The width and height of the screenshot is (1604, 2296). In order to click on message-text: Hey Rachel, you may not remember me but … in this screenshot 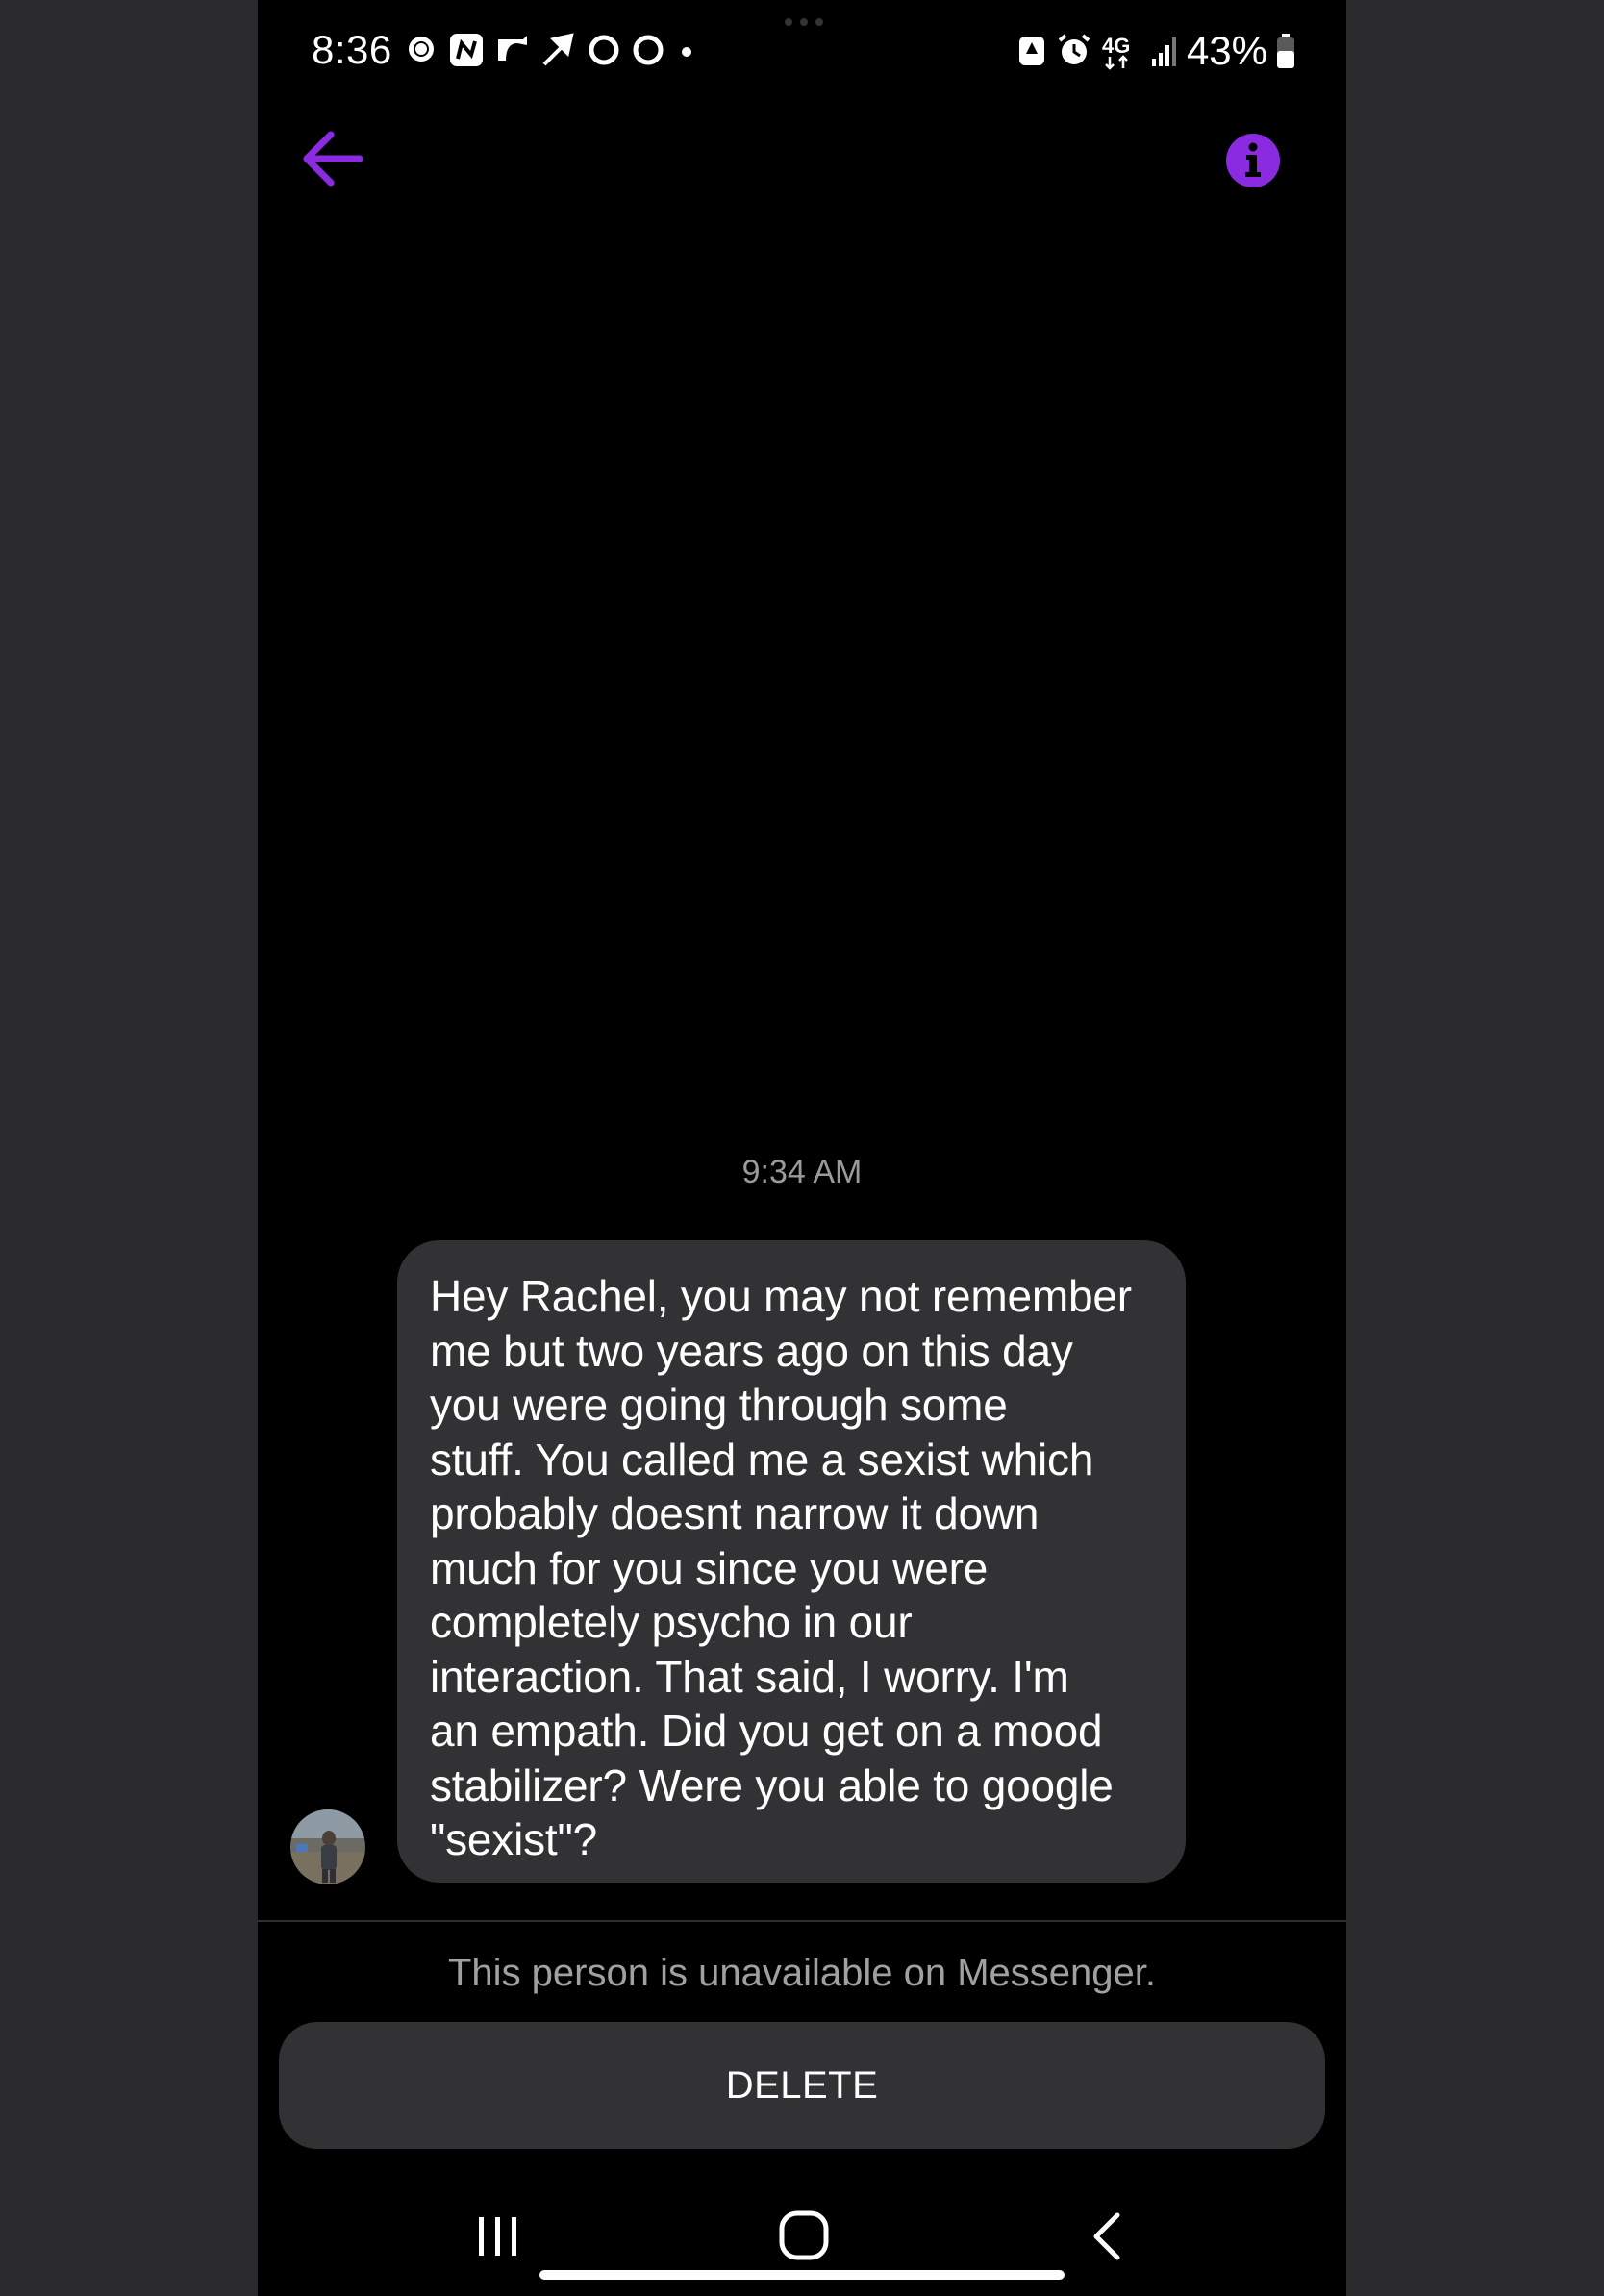, I will do `click(781, 1567)`.